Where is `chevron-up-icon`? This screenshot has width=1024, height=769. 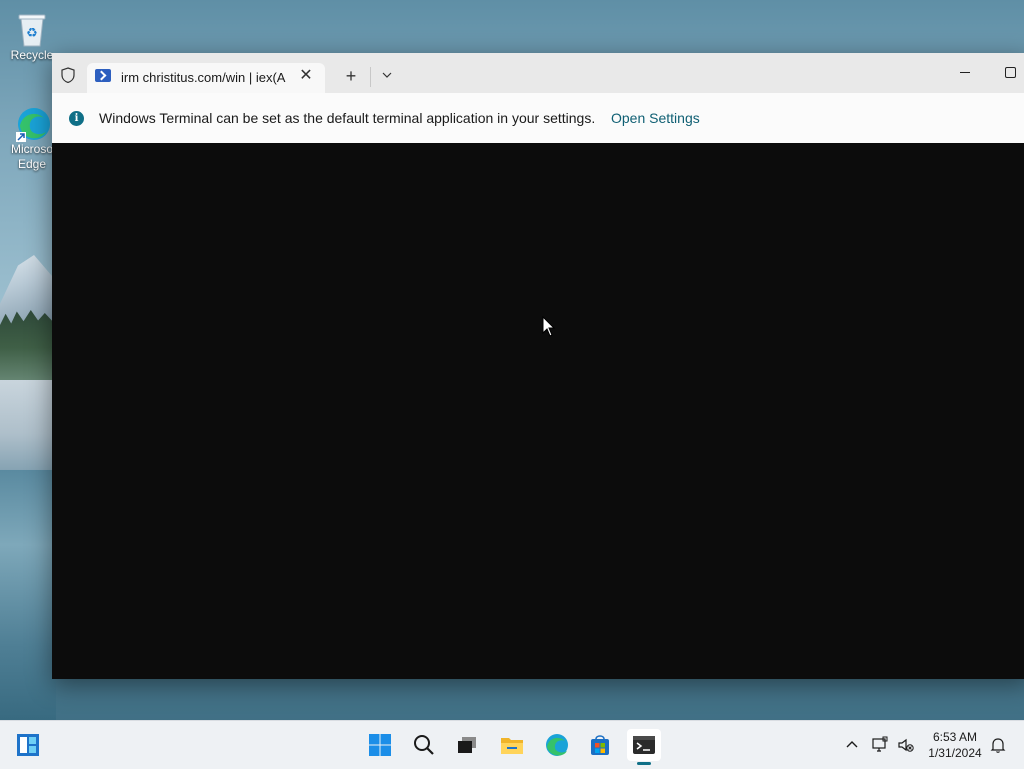
chevron-up-icon is located at coordinates (852, 744).